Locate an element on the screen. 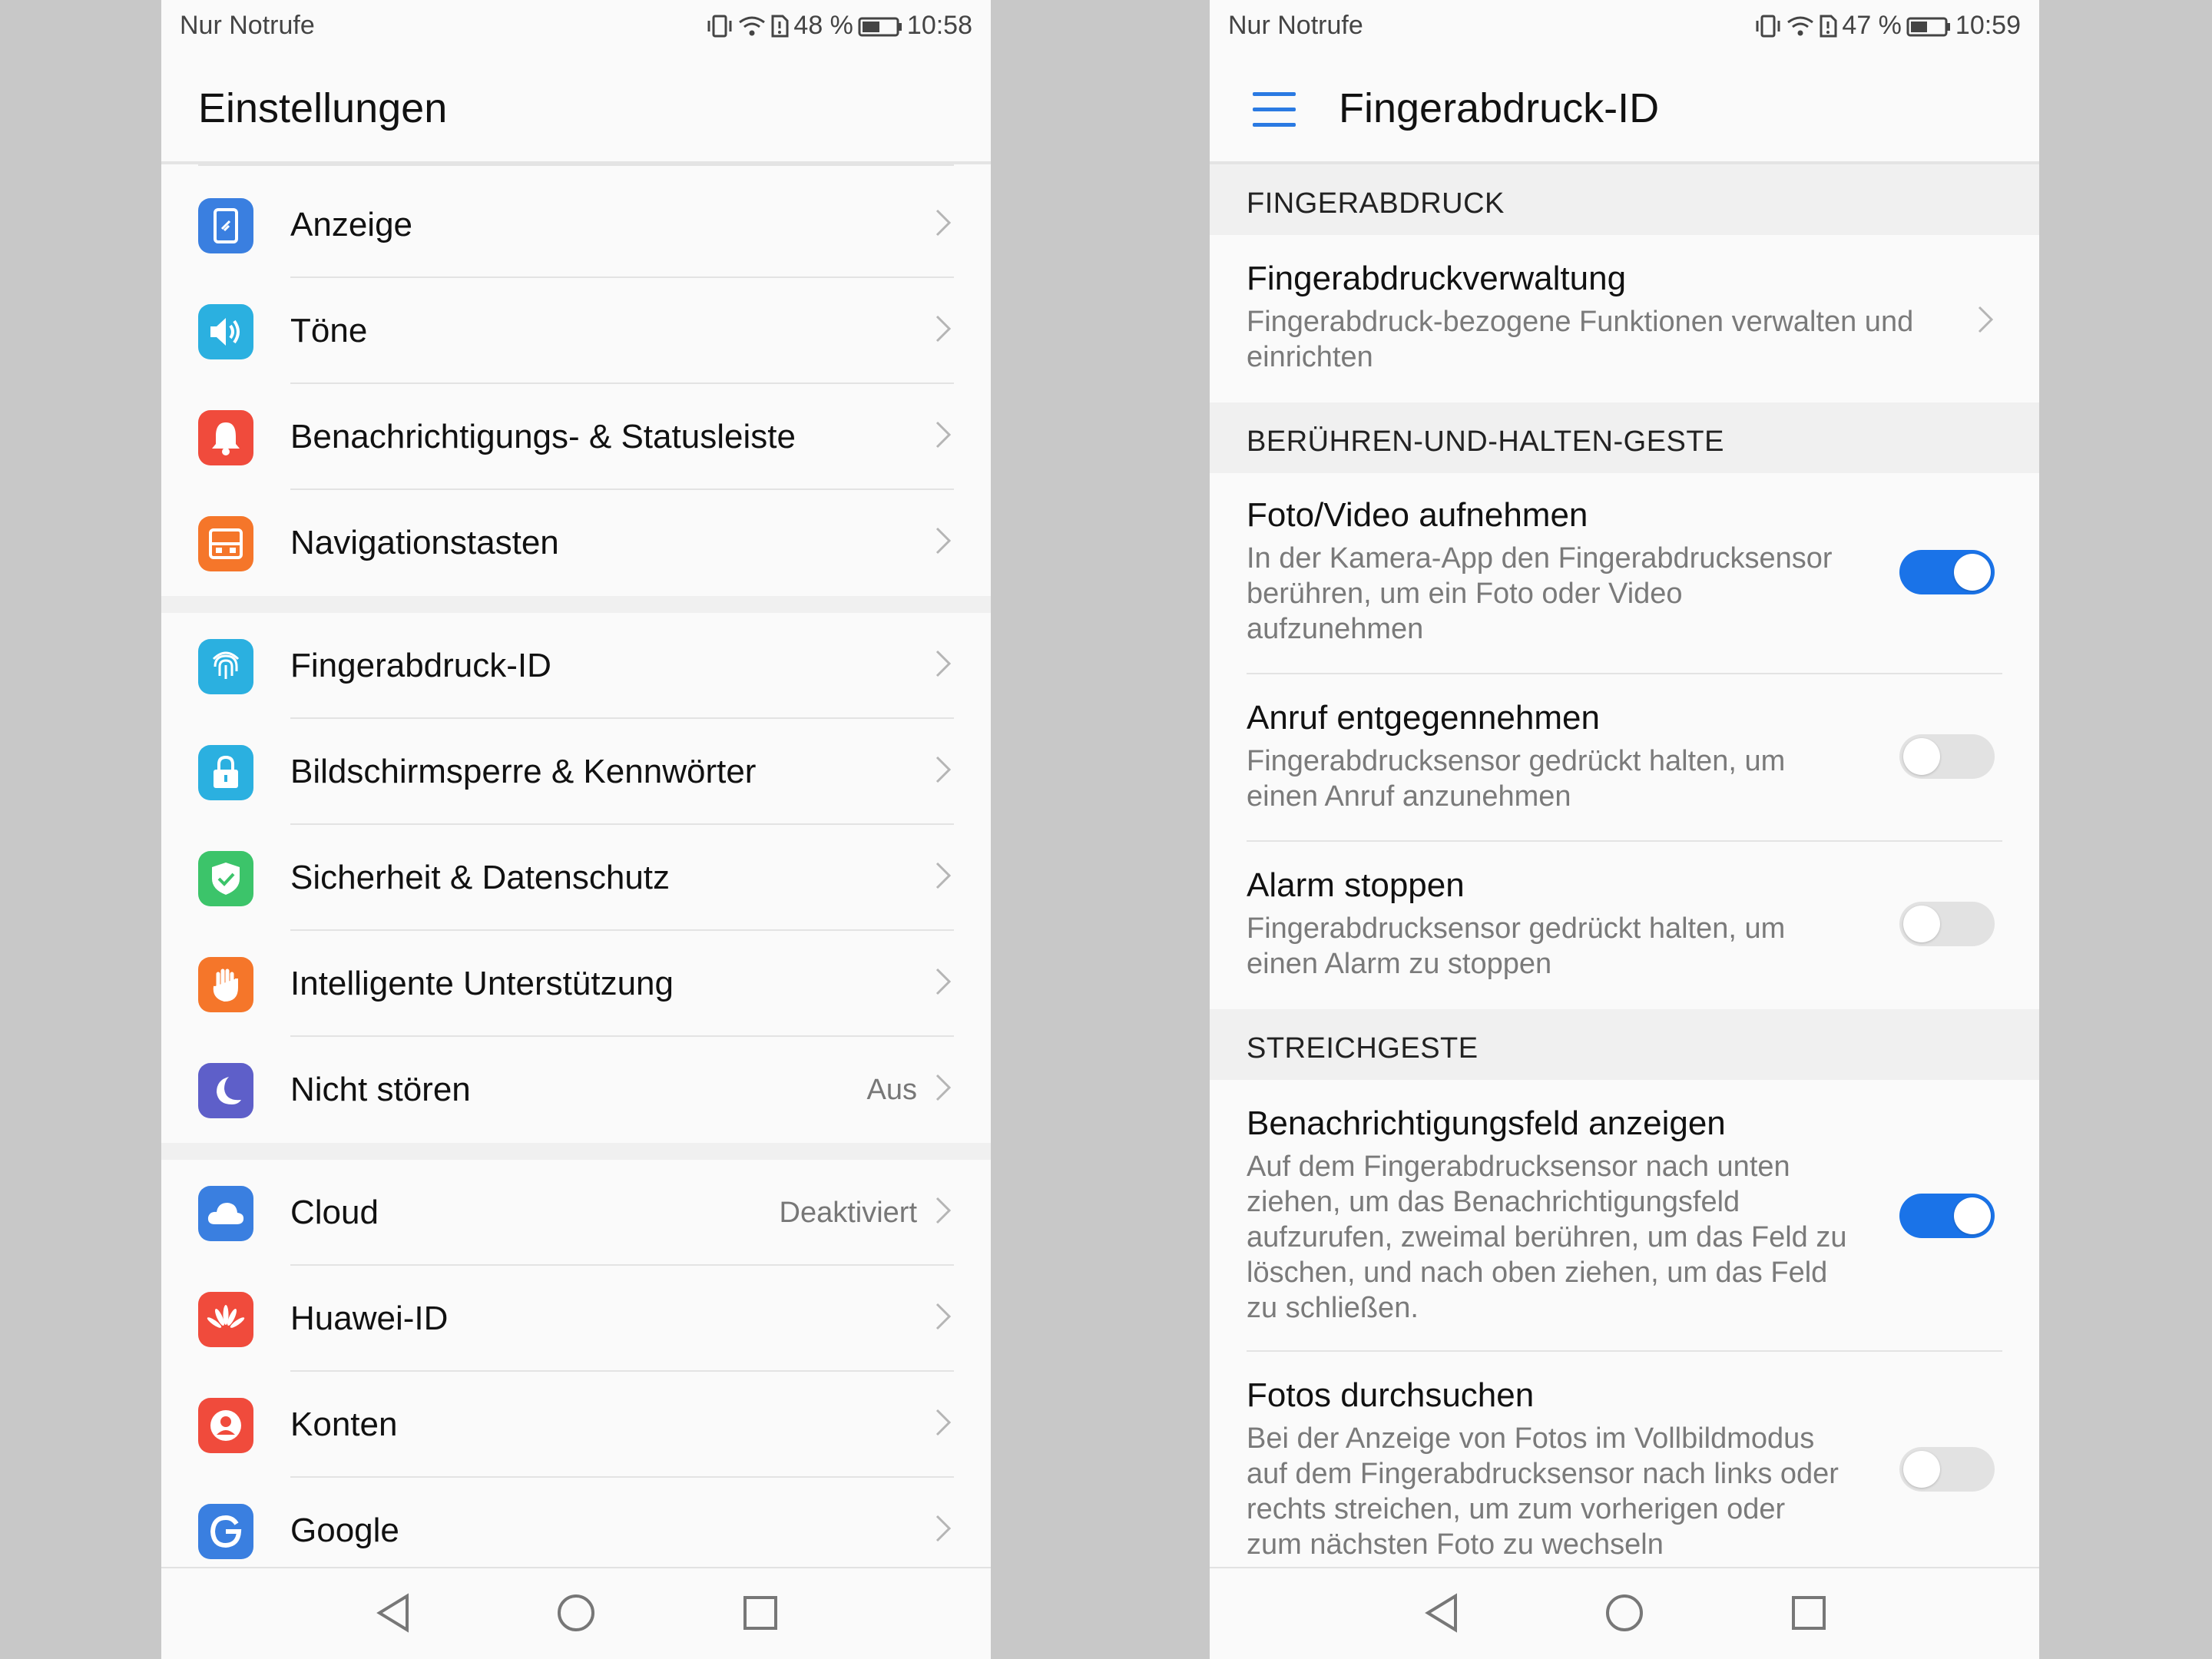 The height and width of the screenshot is (1659, 2212). row-label: Cloud is located at coordinates (335, 1212).